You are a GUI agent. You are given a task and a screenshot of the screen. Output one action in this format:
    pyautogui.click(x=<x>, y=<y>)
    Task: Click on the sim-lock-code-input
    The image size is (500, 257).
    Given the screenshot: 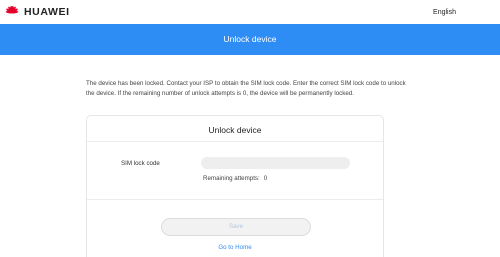 What is the action you would take?
    pyautogui.click(x=275, y=163)
    